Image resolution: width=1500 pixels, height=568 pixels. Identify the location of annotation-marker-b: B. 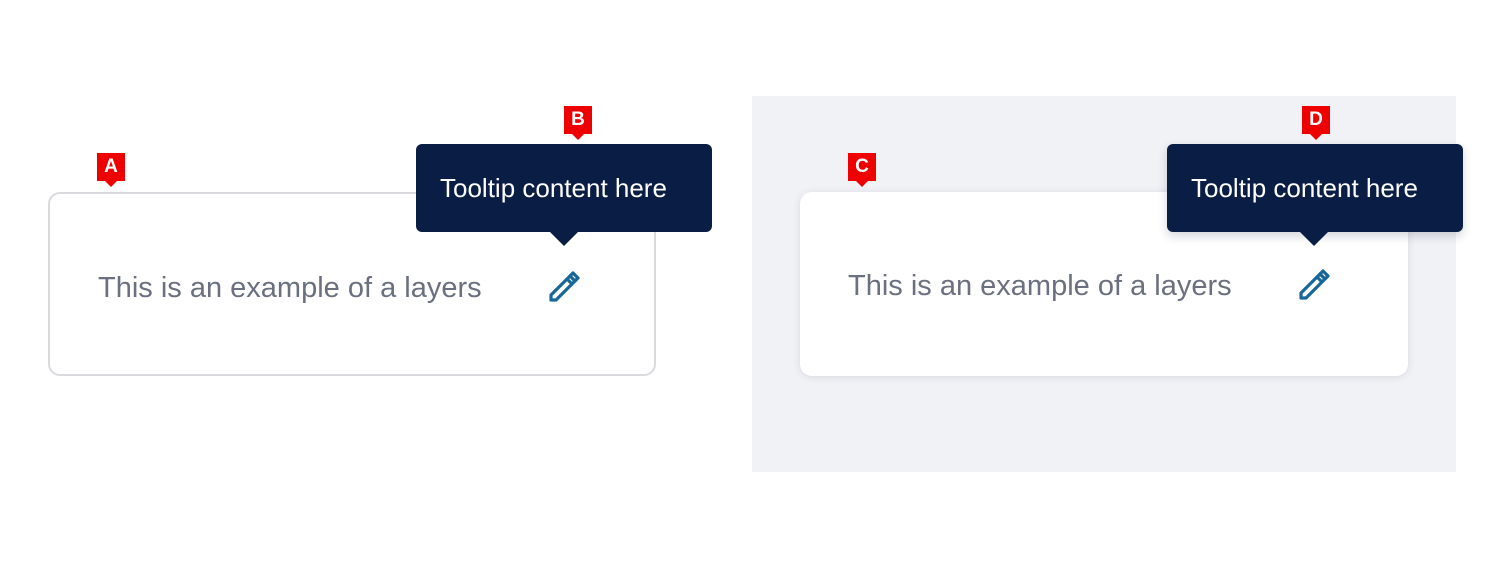
(578, 123).